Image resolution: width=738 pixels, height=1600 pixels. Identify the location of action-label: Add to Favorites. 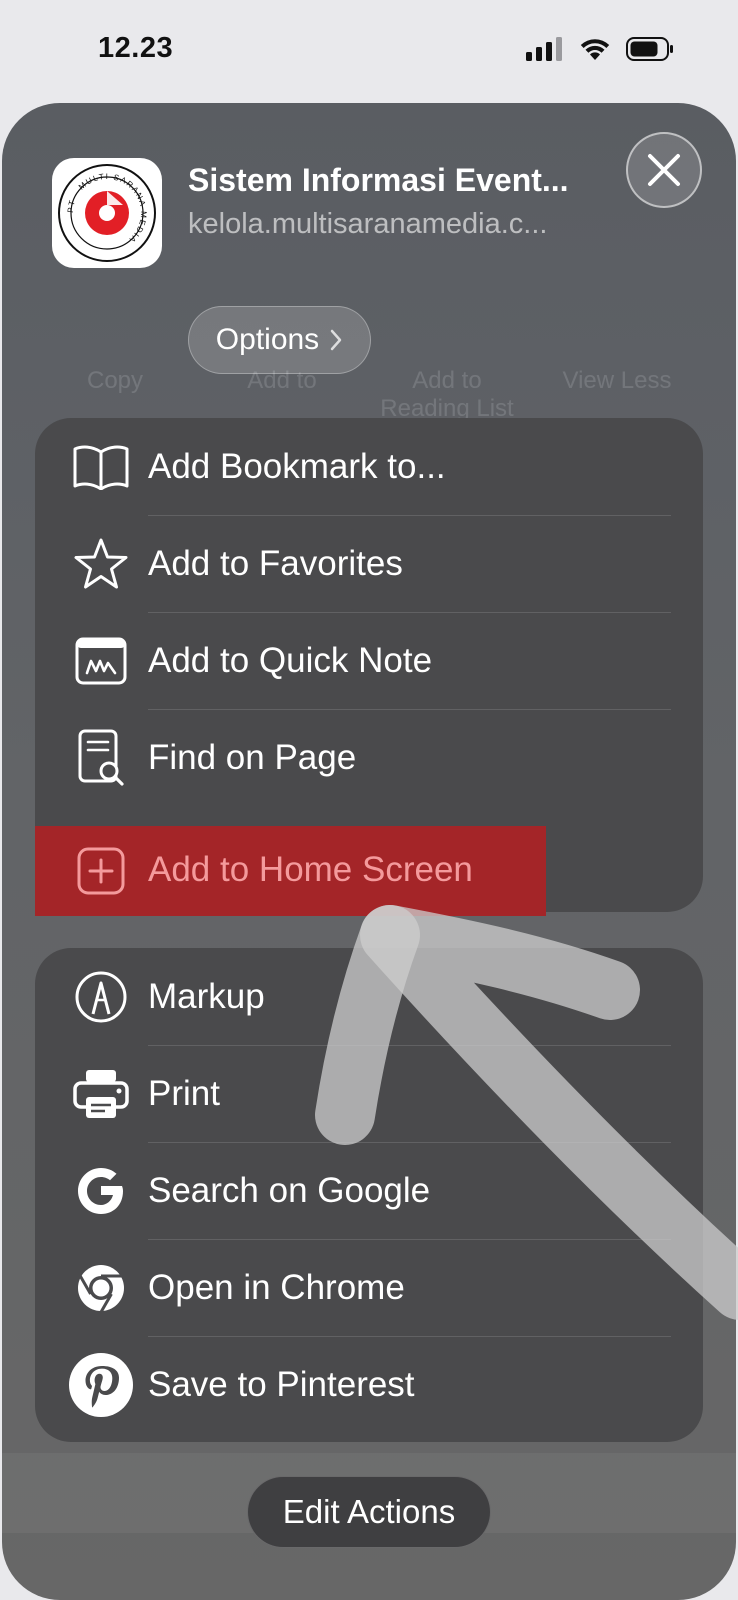
(275, 563).